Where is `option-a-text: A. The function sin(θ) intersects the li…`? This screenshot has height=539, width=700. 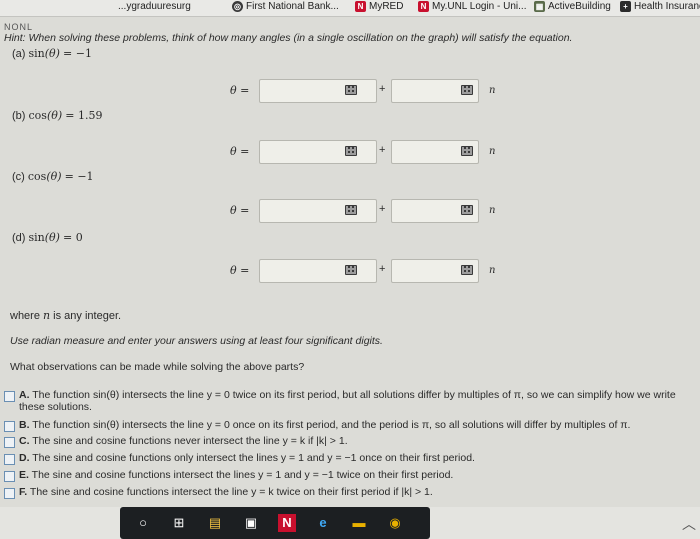 option-a-text: A. The function sin(θ) intersects the li… is located at coordinates (347, 401).